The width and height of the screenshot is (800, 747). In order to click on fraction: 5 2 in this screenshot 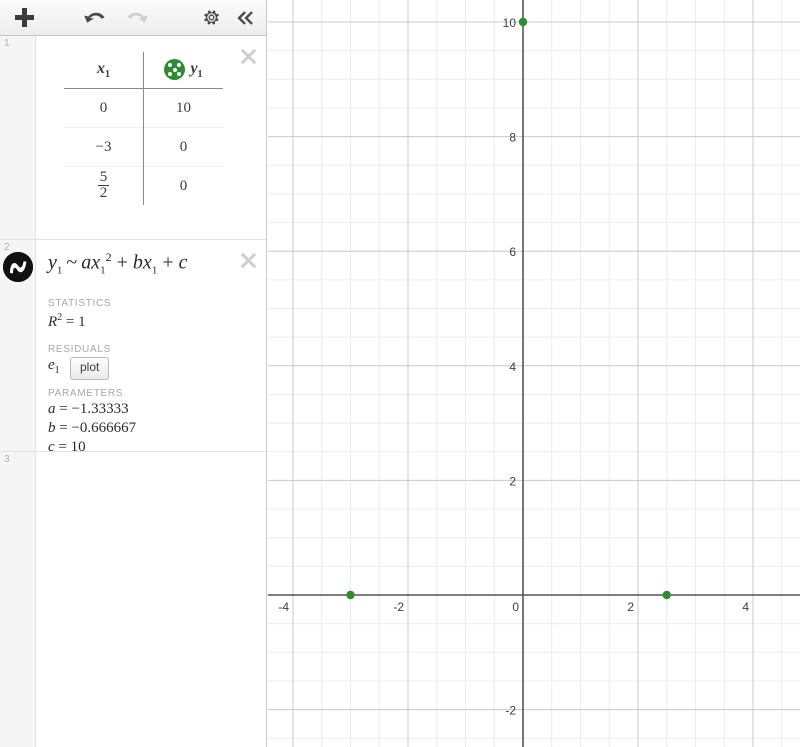, I will do `click(103, 185)`.